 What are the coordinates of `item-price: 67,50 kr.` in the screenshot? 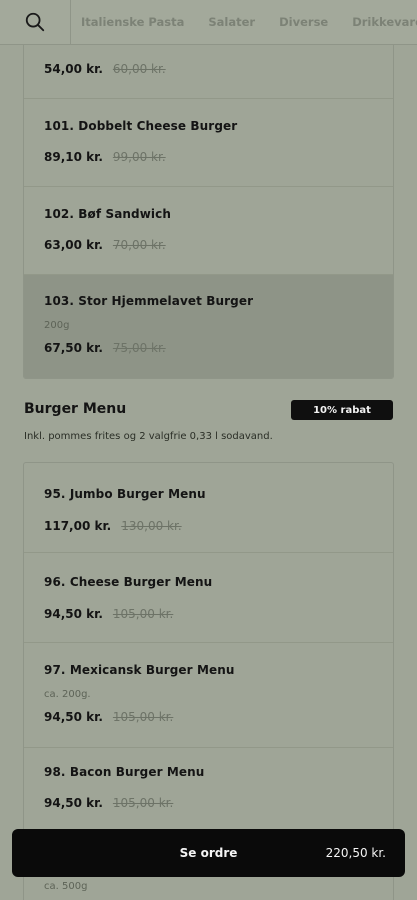 It's located at (73, 348).